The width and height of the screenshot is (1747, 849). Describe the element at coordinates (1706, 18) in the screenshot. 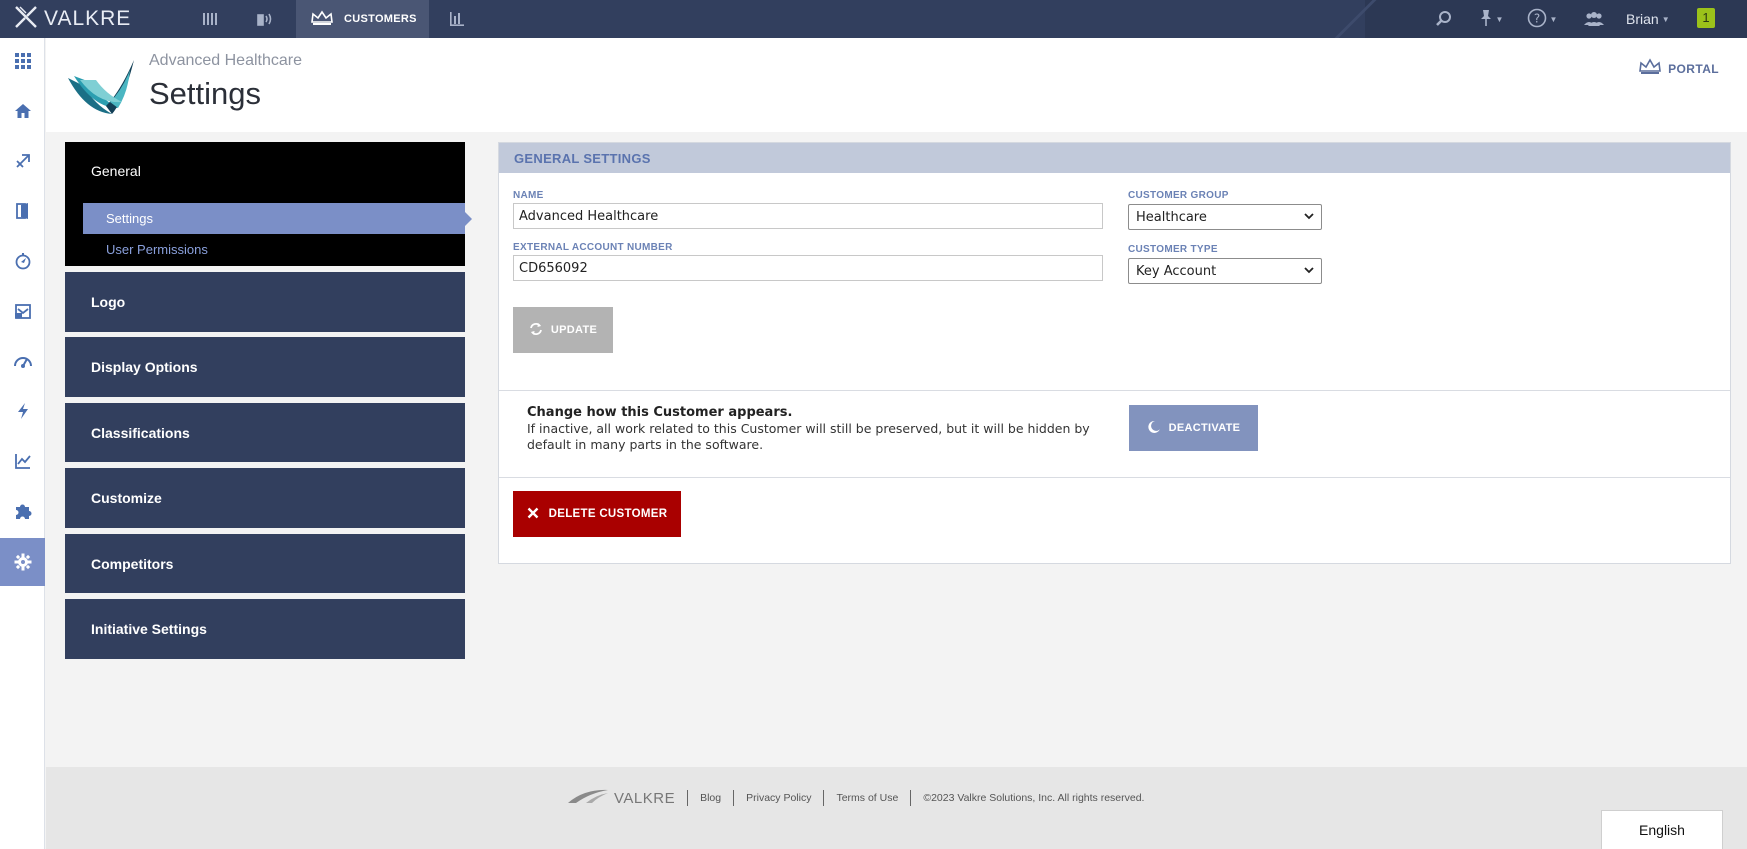

I see `notification-badge: 1` at that location.